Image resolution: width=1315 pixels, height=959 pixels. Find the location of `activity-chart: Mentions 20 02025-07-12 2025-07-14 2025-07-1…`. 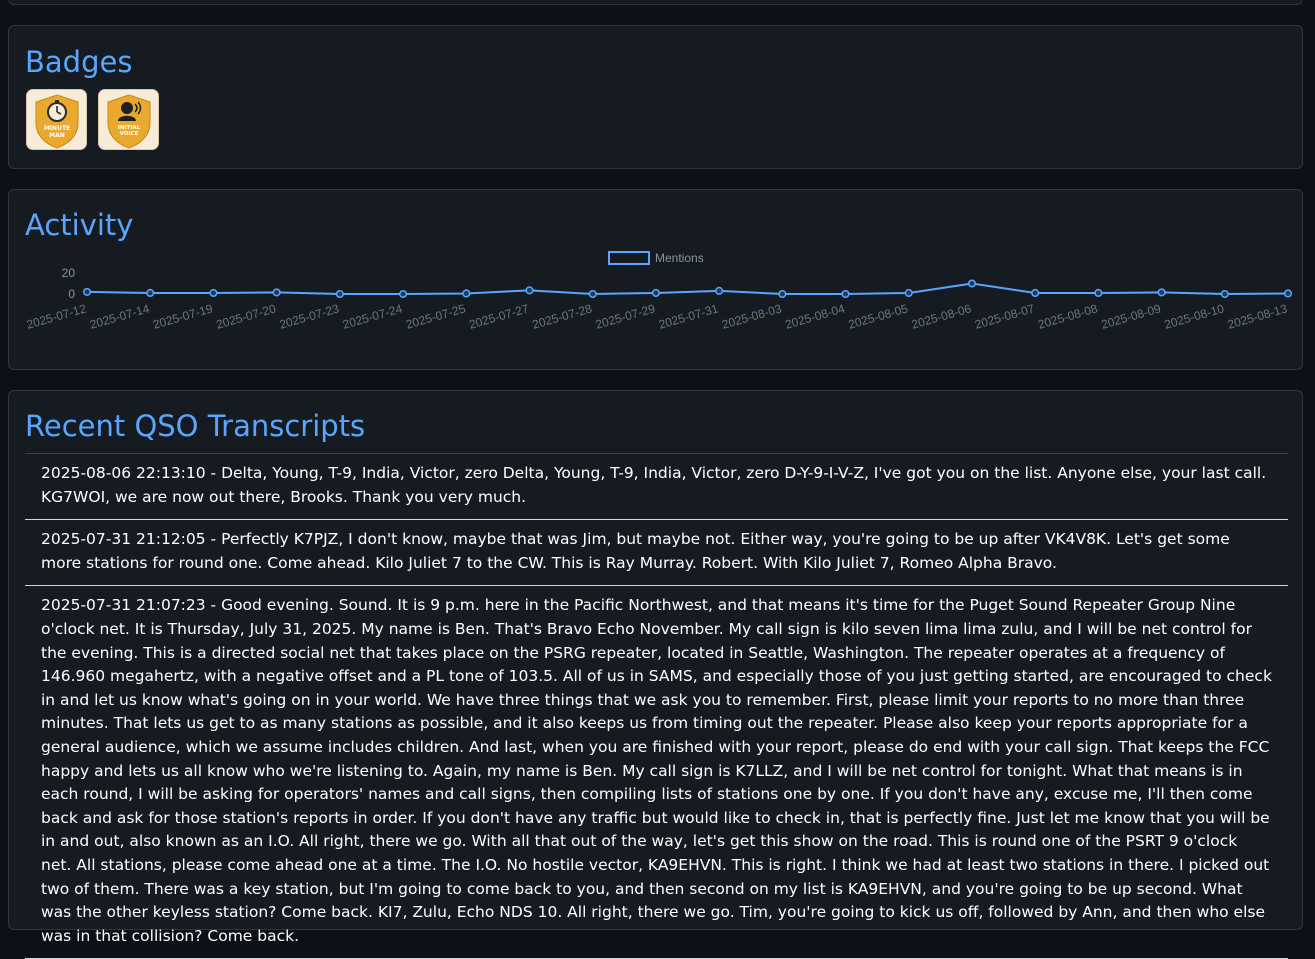

activity-chart: Mentions 20 02025-07-12 2025-07-14 2025-07-1… is located at coordinates (659, 291).